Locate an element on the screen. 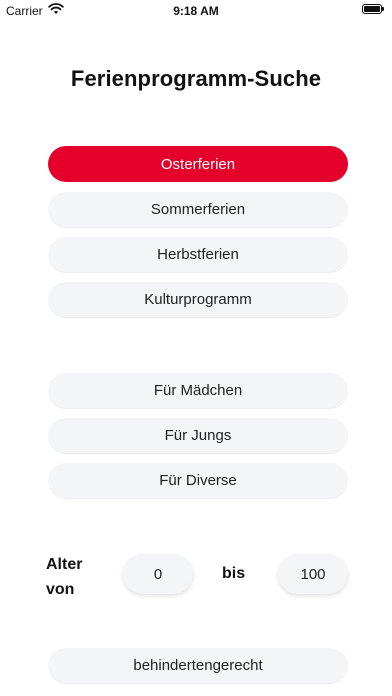  filter-fuer-diverse: Für Diverse is located at coordinates (198, 481).